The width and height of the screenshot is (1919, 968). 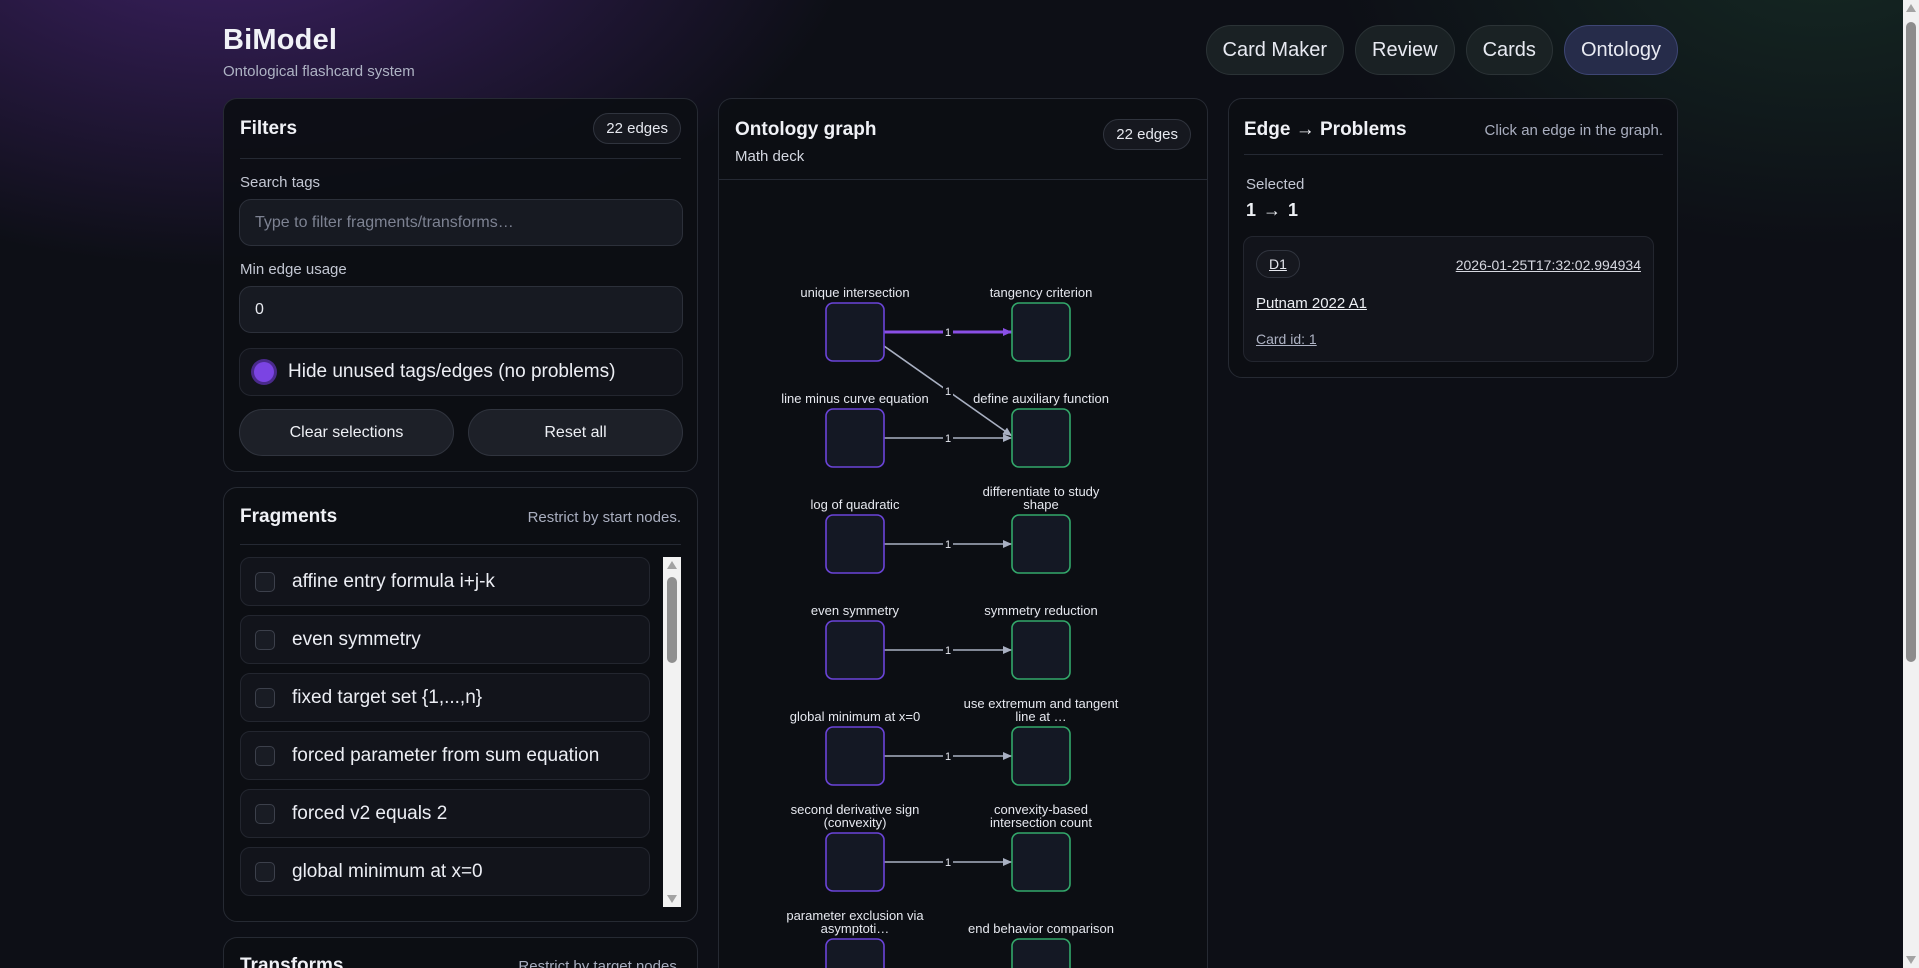 I want to click on fragment-item: fixed target set {1,...,n}, so click(x=445, y=697).